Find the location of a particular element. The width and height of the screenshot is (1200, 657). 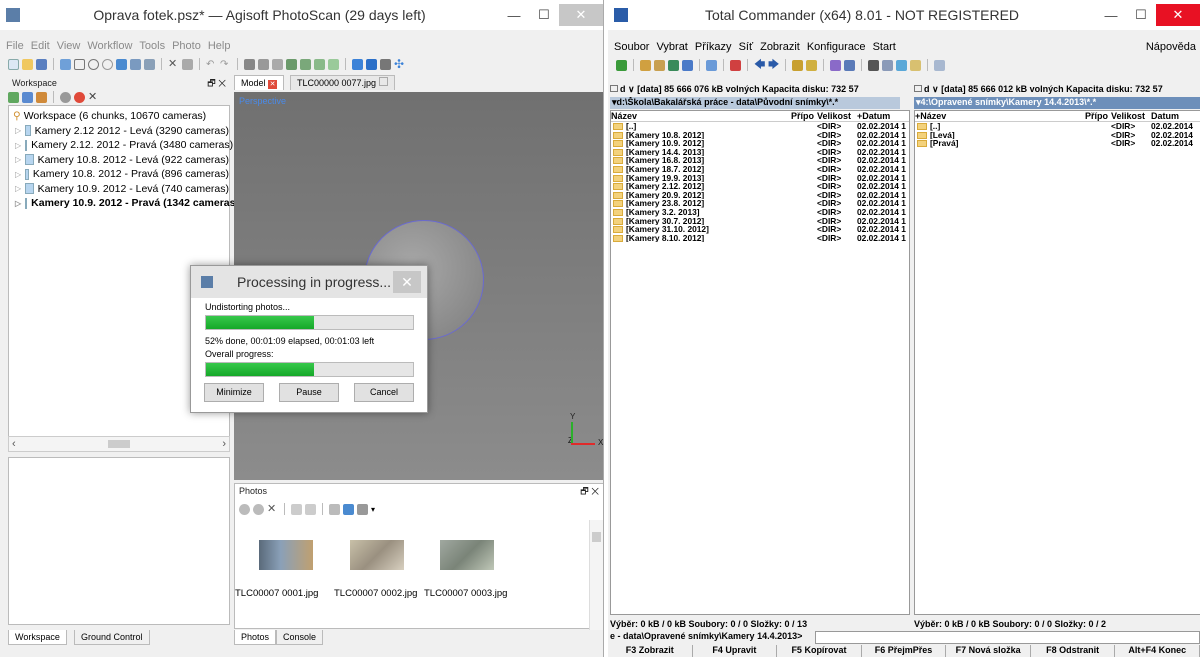

forward-icon: 🡆 is located at coordinates (773, 65).